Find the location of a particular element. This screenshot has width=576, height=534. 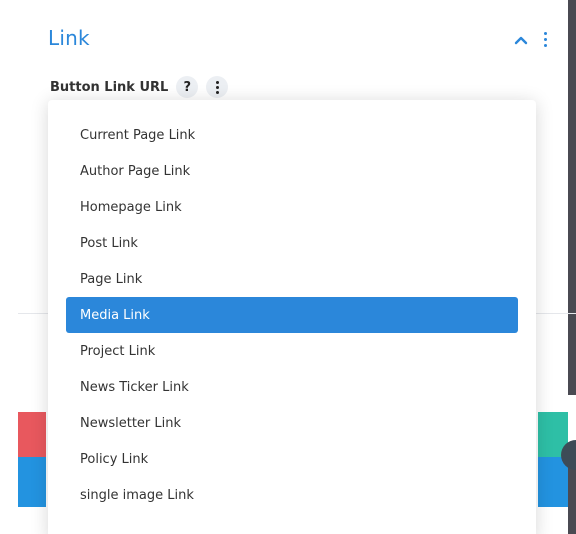

field-label-row: Button Link URL ? is located at coordinates (139, 87).